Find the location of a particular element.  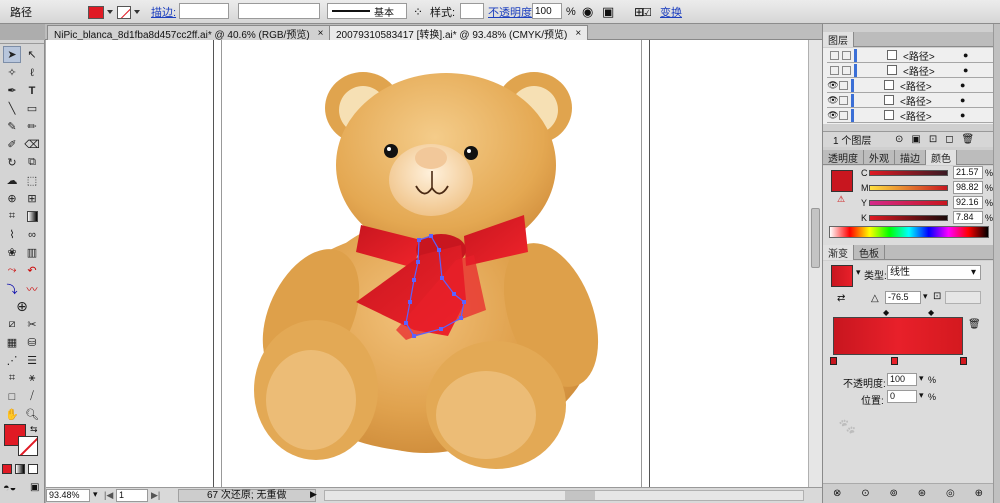

new-layer-icon: ◻ is located at coordinates (949, 139).